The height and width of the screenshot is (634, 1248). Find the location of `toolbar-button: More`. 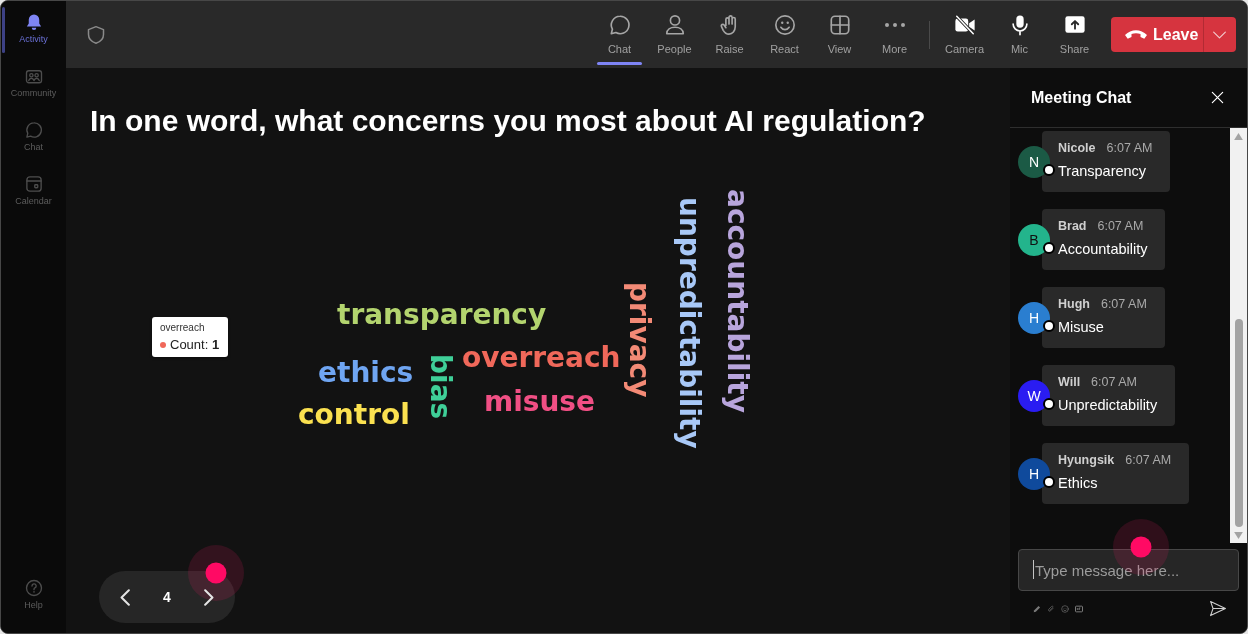

toolbar-button: More is located at coordinates (894, 34).